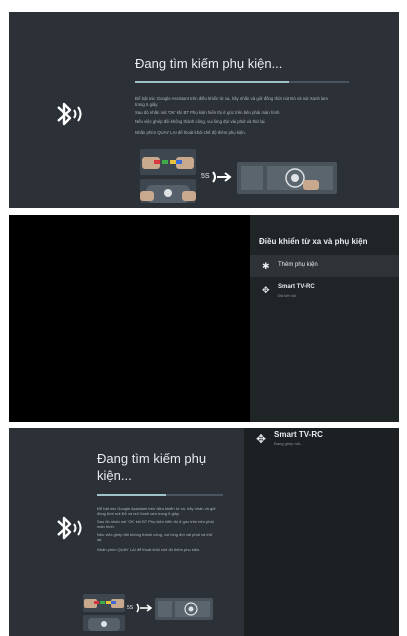 The width and height of the screenshot is (407, 636). What do you see at coordinates (324, 290) in the screenshot?
I see `menu-item-smart-tv-rc: ✥ Smart TV-RC Đã kết nối` at bounding box center [324, 290].